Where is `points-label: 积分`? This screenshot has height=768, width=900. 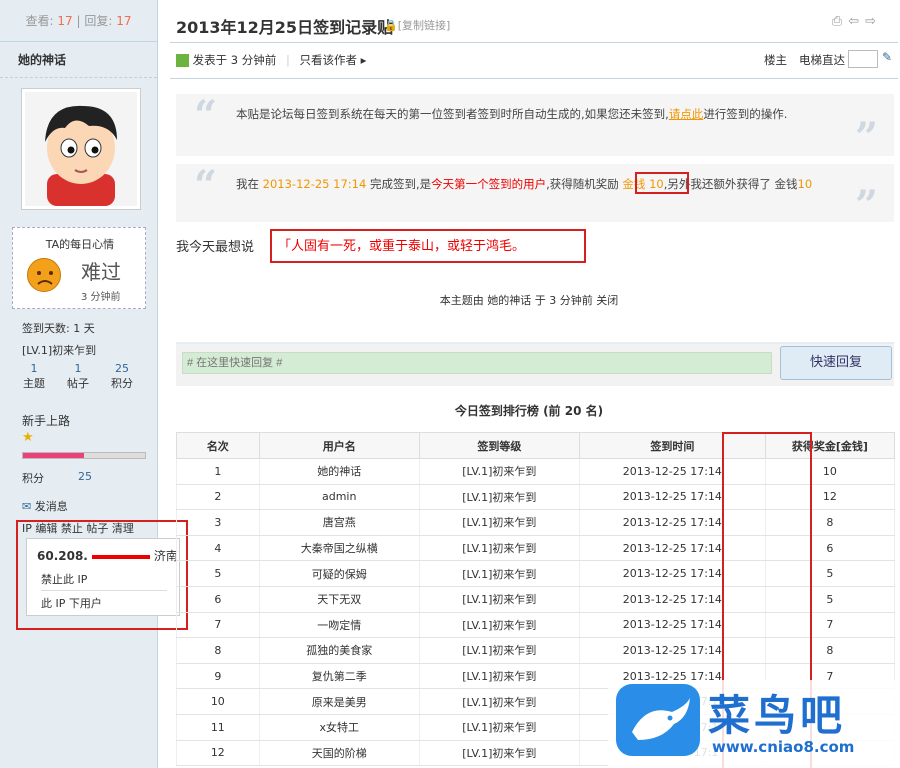 points-label: 积分 is located at coordinates (33, 478).